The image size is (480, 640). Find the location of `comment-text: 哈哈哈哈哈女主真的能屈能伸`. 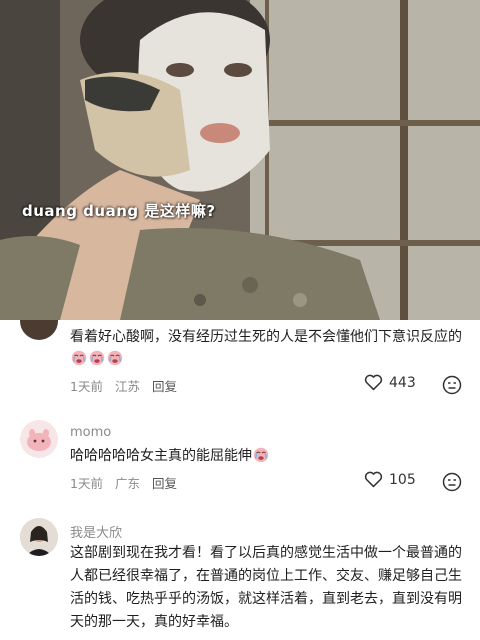

comment-text: 哈哈哈哈哈女主真的能屈能伸 is located at coordinates (266, 456).